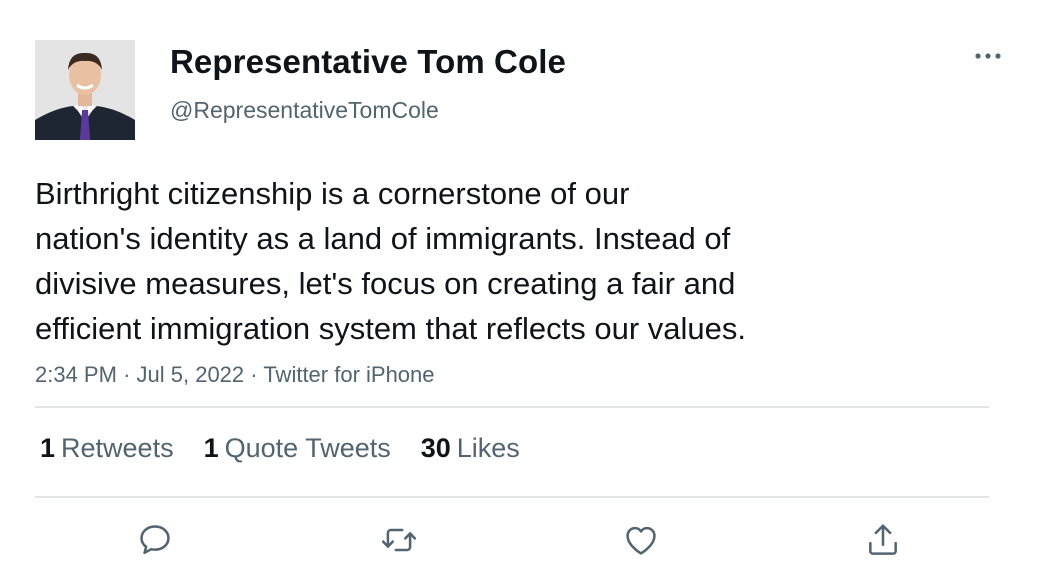 The width and height of the screenshot is (1050, 570). Describe the element at coordinates (525, 540) in the screenshot. I see `action-bar` at that location.